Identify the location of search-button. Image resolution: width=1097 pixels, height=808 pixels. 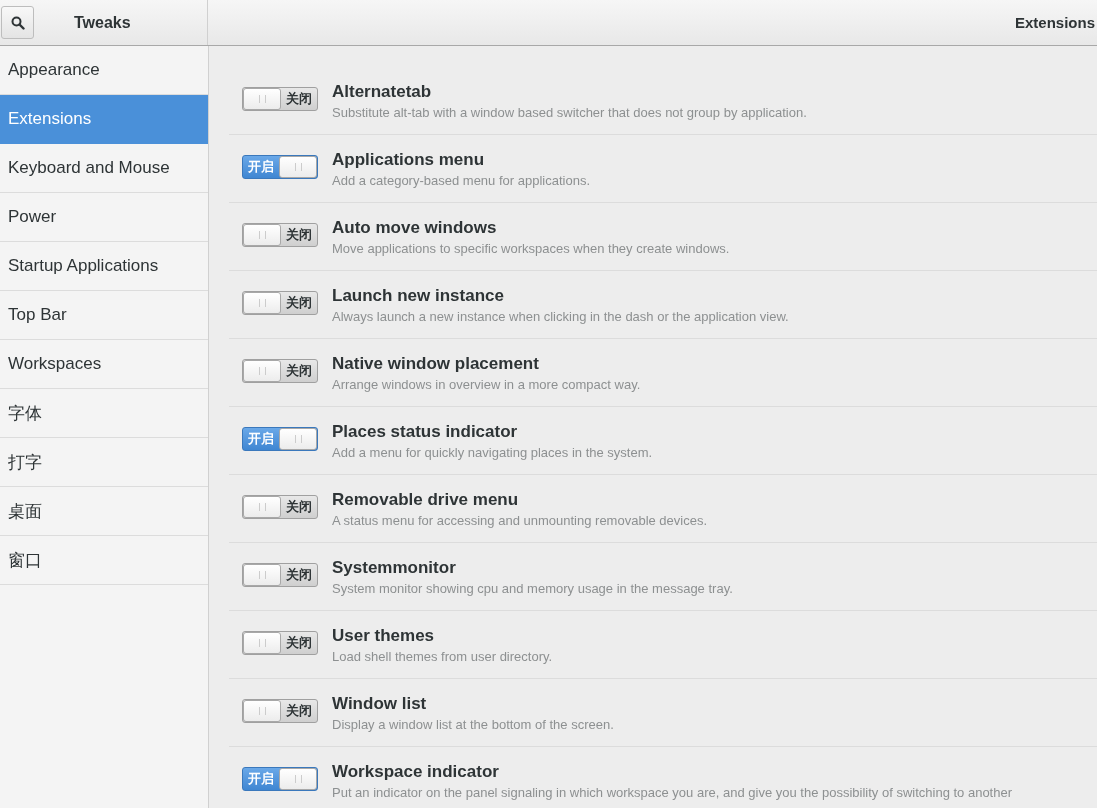
(17, 22).